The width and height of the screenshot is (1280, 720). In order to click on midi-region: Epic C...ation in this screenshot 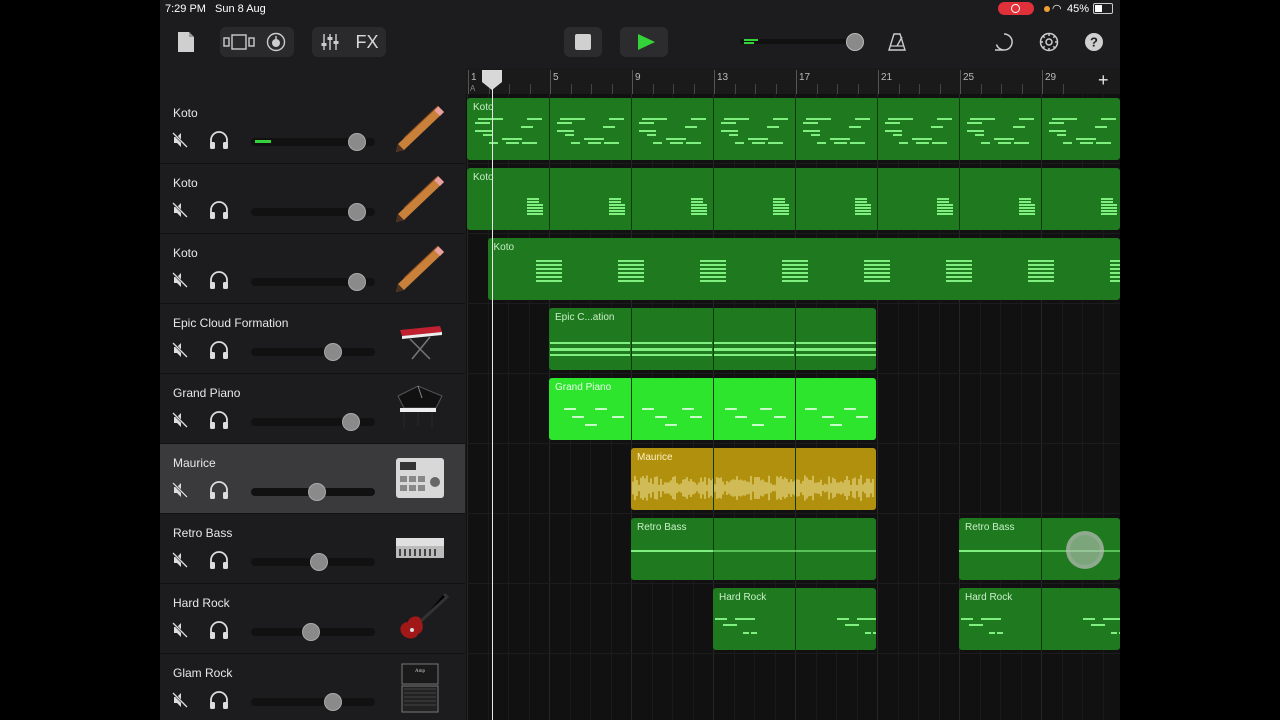, I will do `click(712, 339)`.